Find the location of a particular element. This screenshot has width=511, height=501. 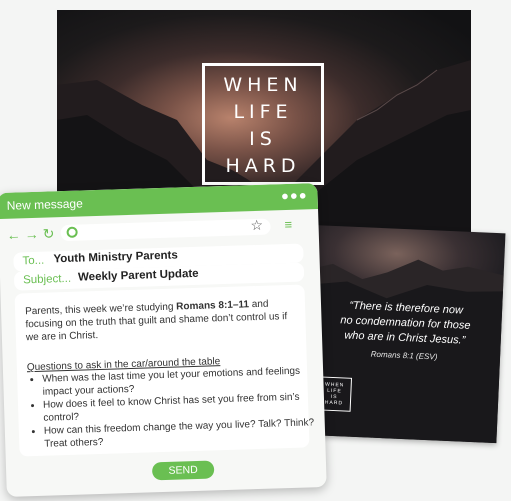

intro-scripture: Romans 8:1–11 is located at coordinates (213, 306).